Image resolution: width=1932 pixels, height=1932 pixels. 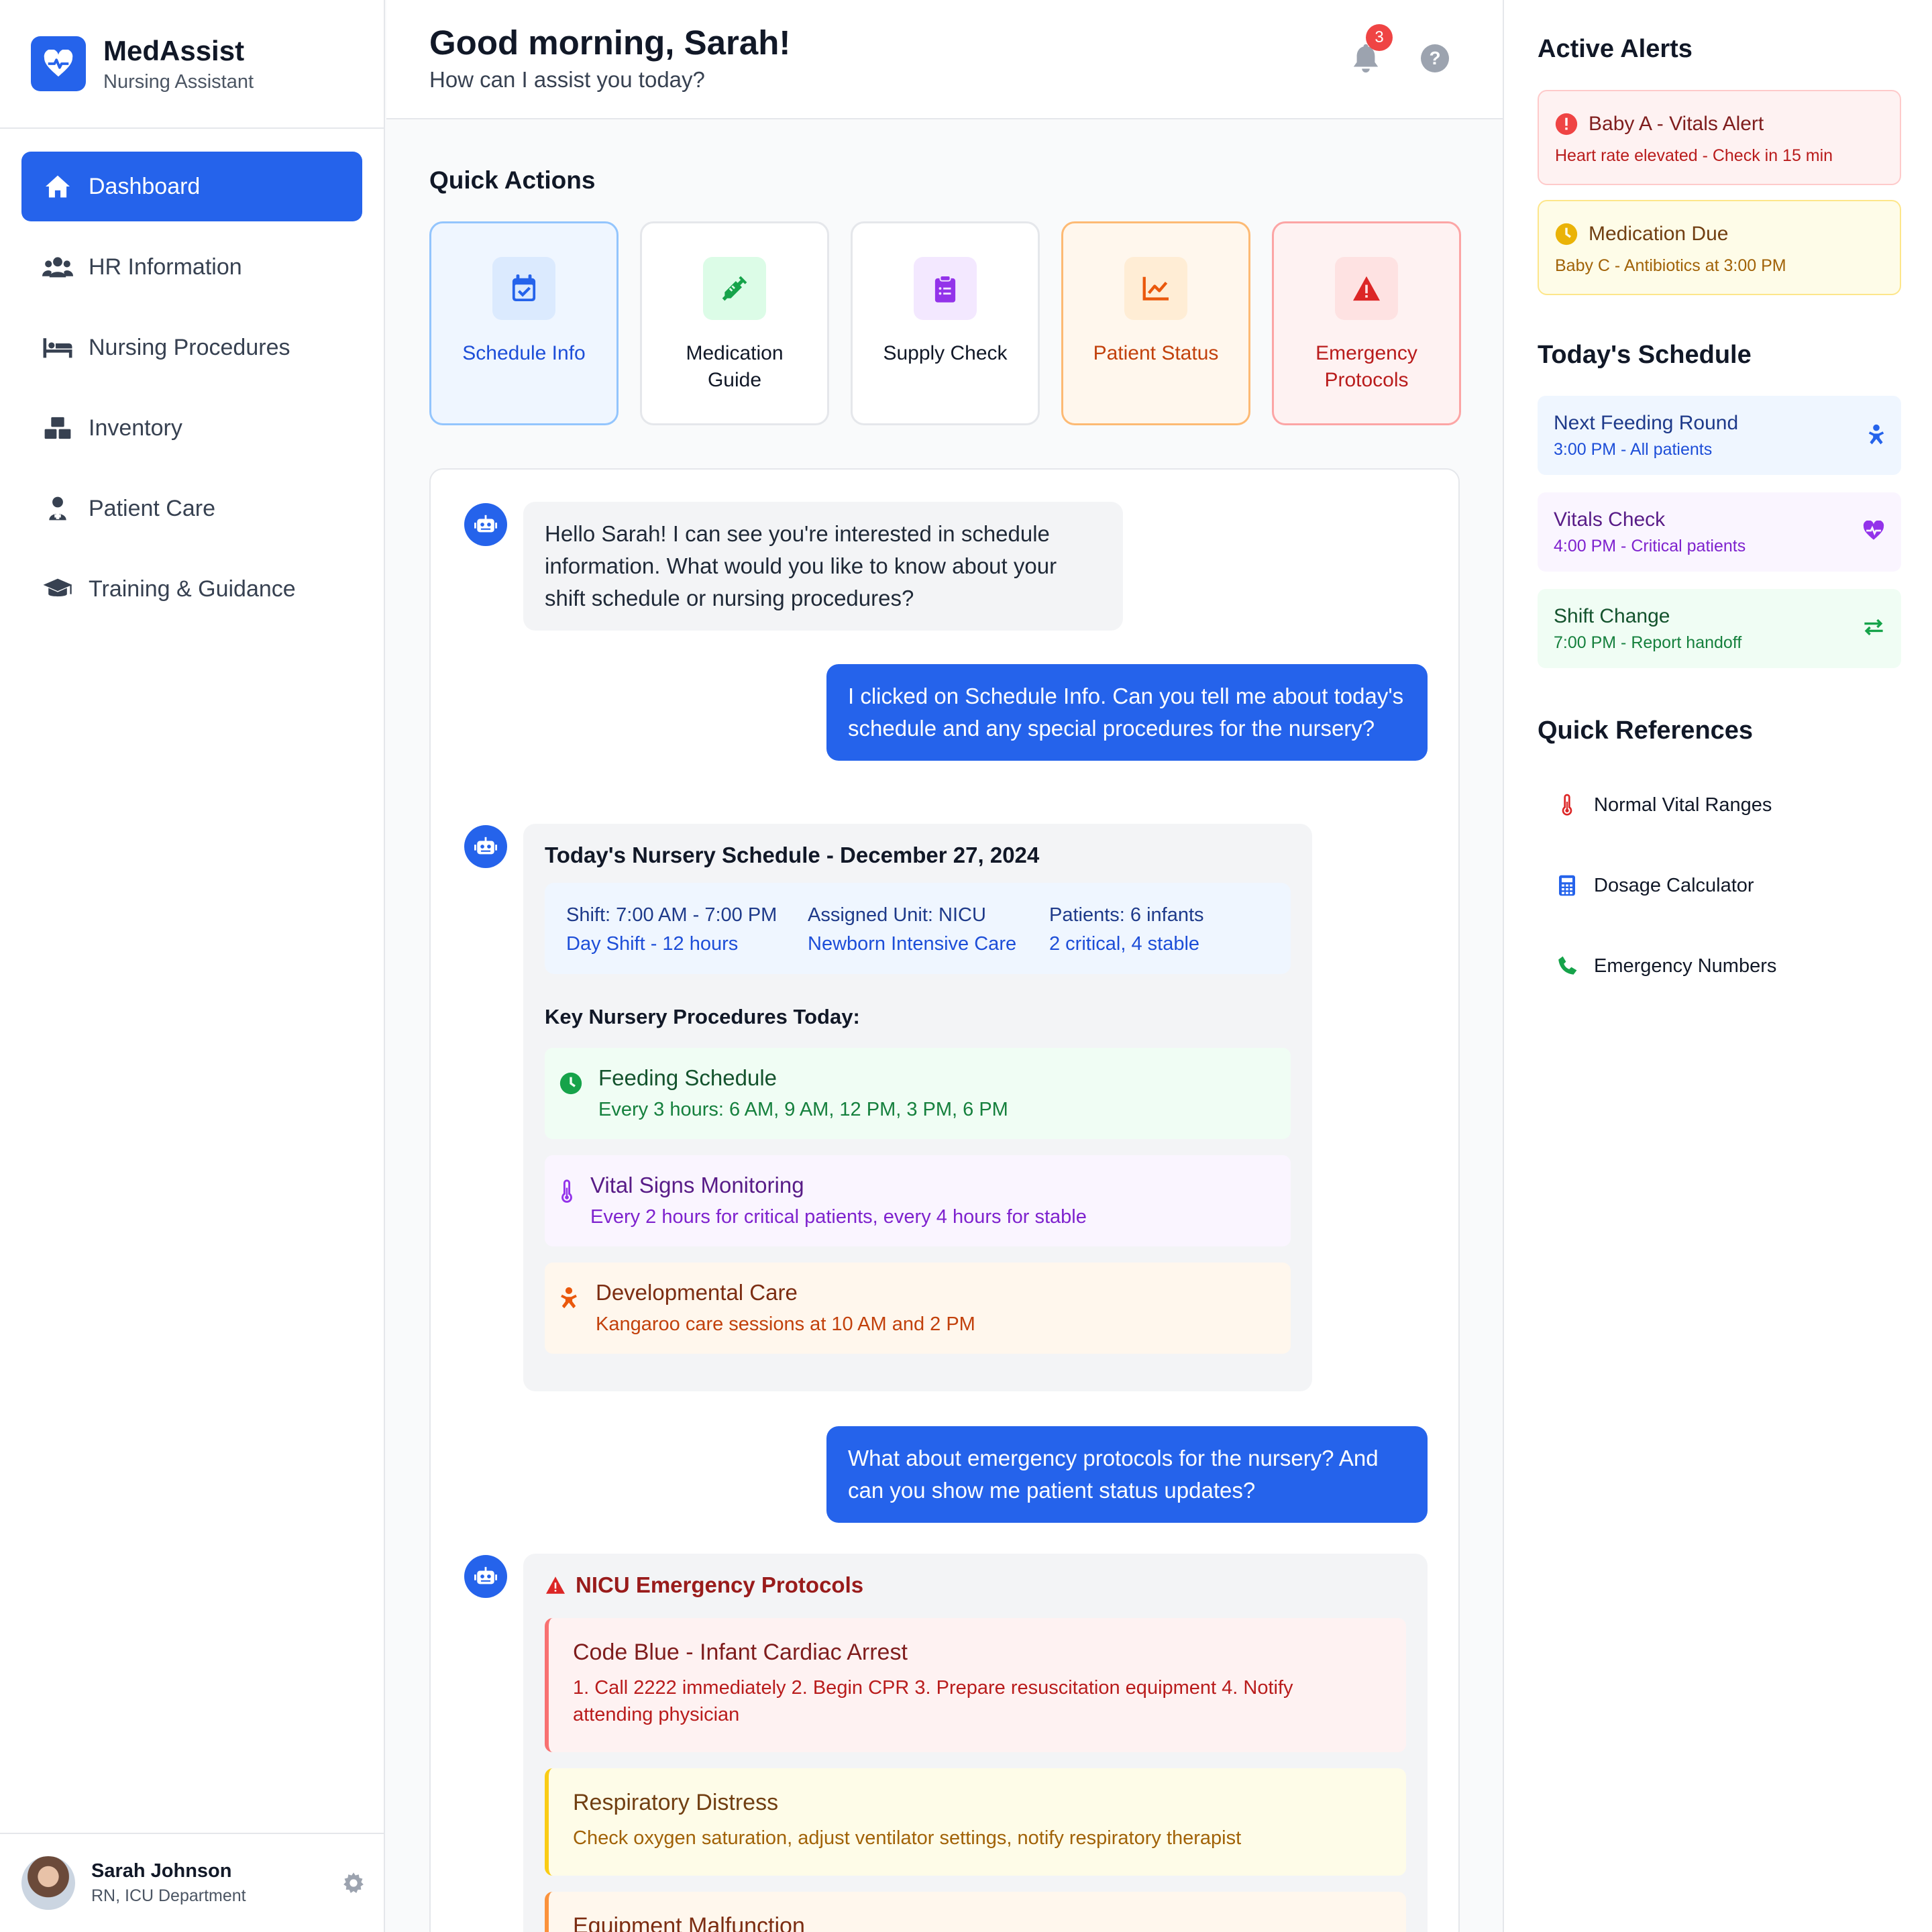 I want to click on boxes-icon, so click(x=58, y=428).